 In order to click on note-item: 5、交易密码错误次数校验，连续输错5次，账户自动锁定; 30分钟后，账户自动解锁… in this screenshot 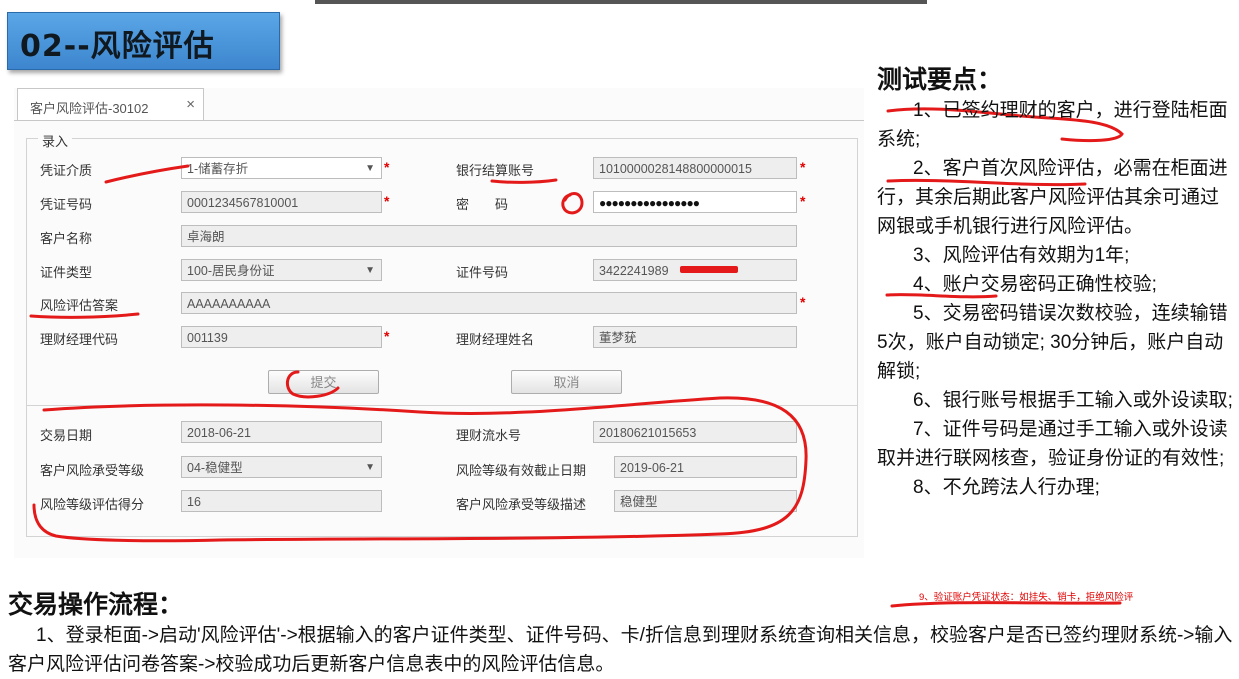, I will do `click(1052, 342)`.